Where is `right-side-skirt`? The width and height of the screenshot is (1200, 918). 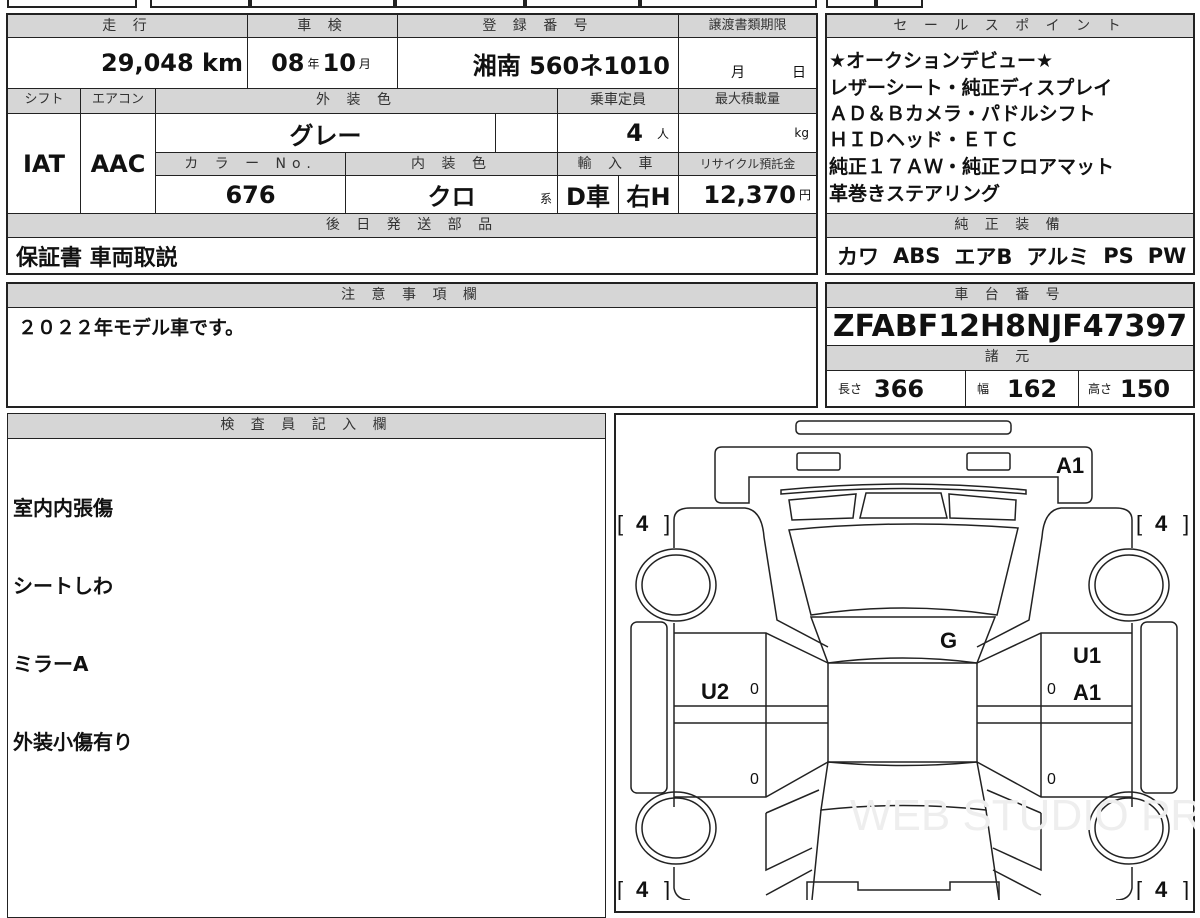
right-side-skirt is located at coordinates (1159, 707).